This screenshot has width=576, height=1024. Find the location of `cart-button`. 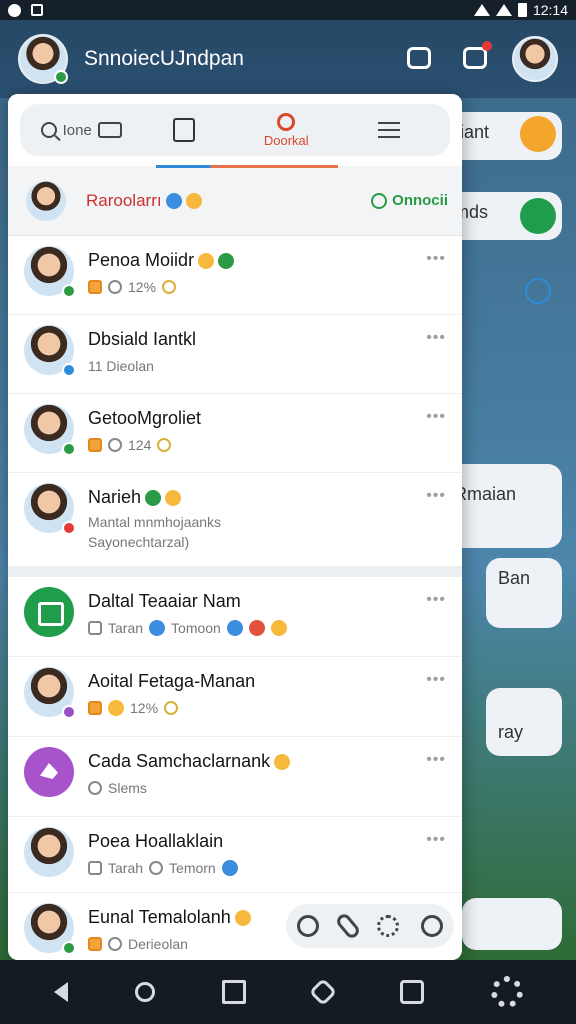

cart-button is located at coordinates (476, 57).